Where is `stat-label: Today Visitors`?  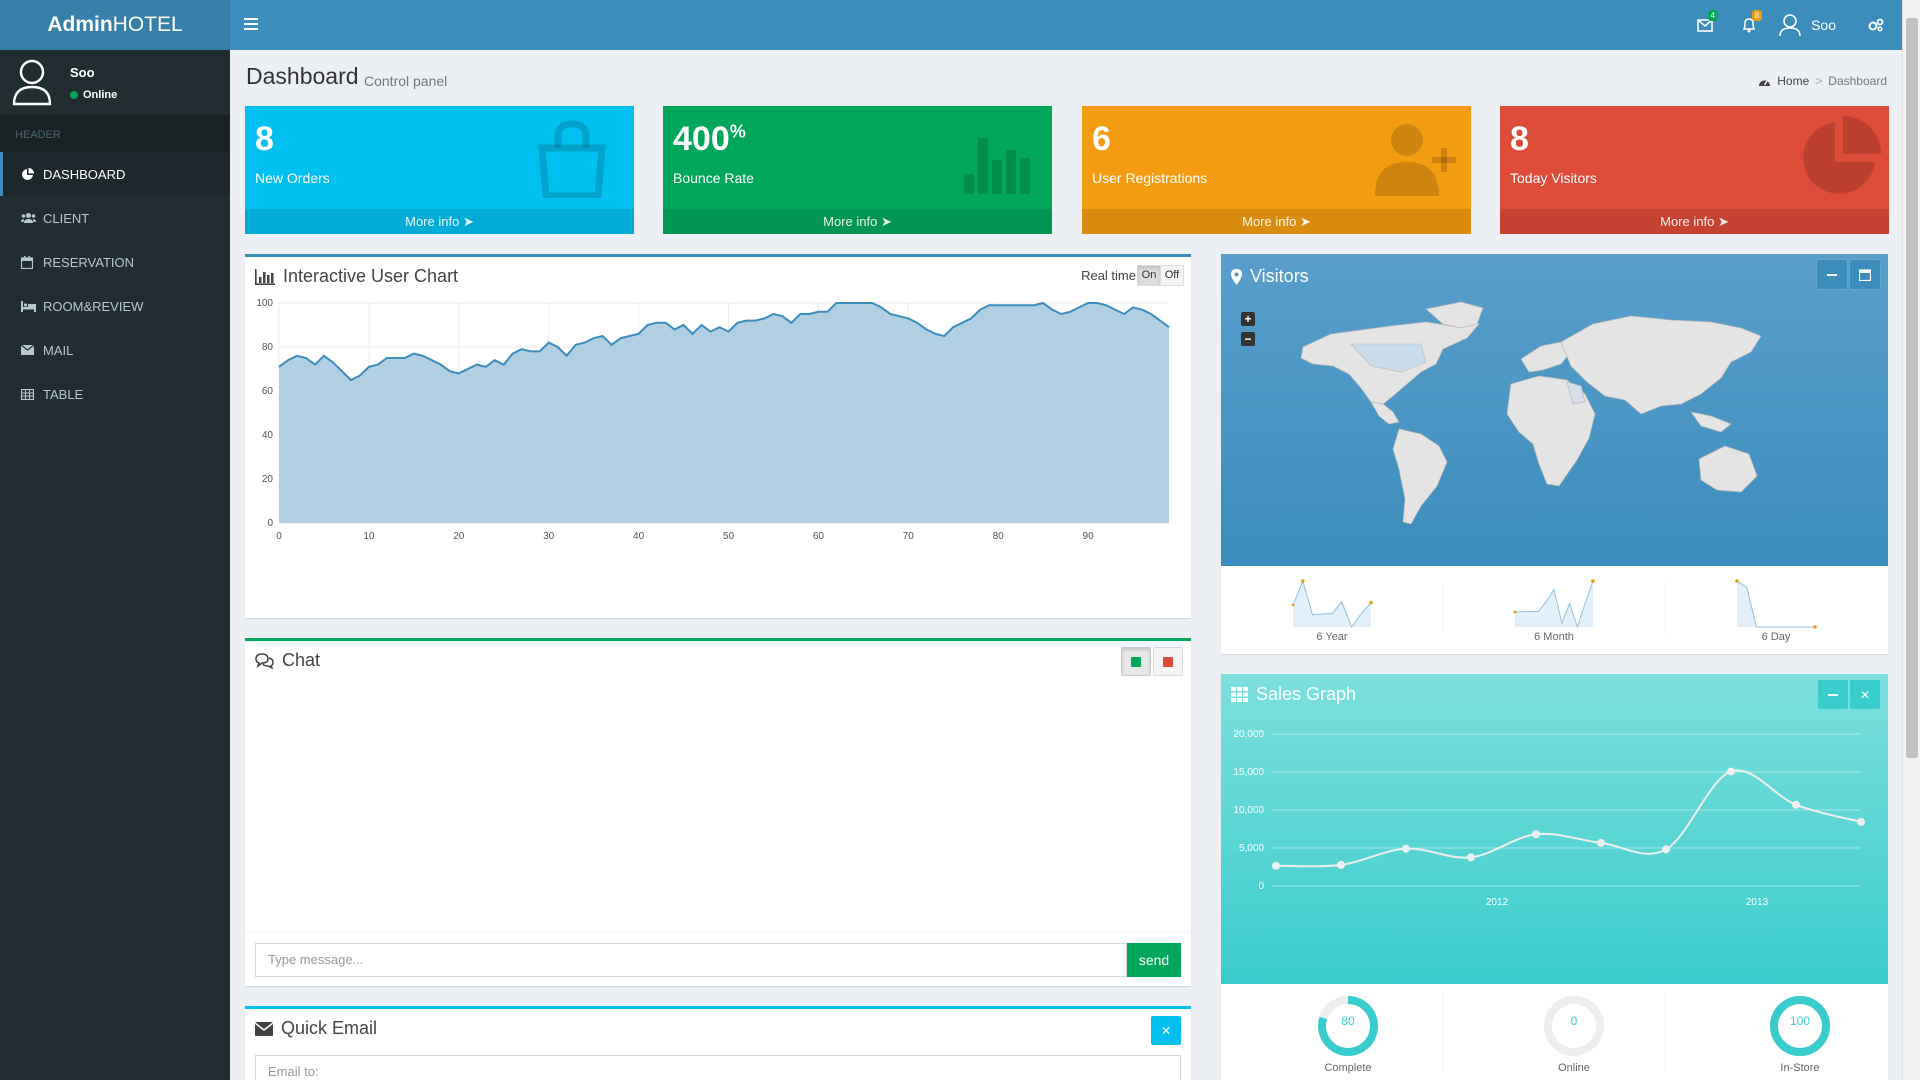 stat-label: Today Visitors is located at coordinates (1553, 178).